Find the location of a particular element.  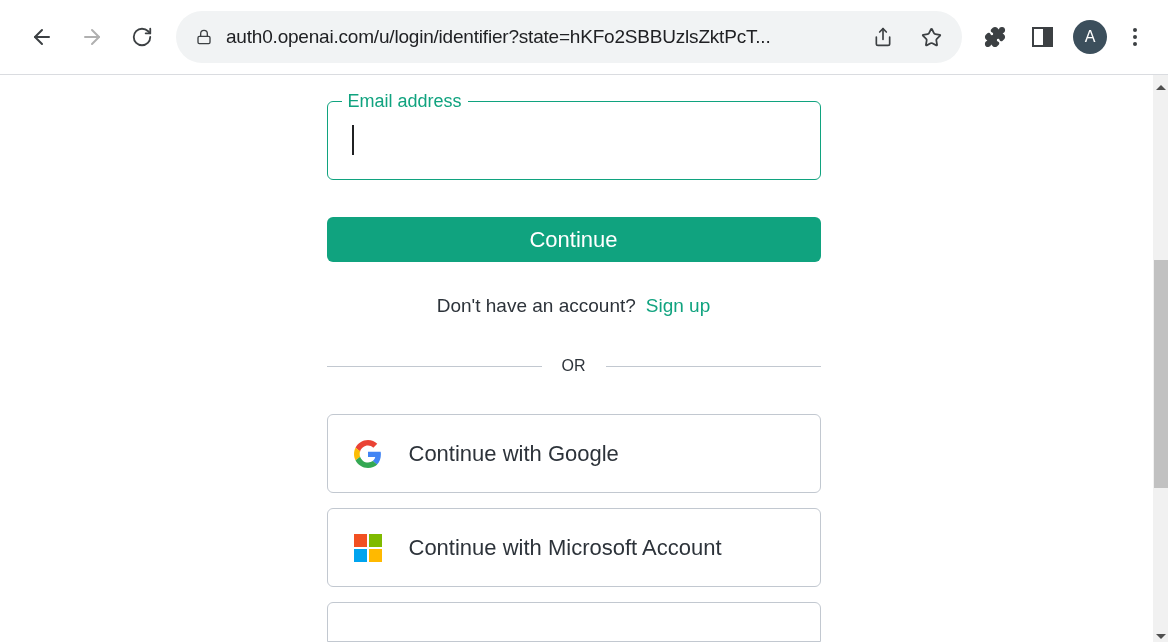

menu-button is located at coordinates (1135, 37).